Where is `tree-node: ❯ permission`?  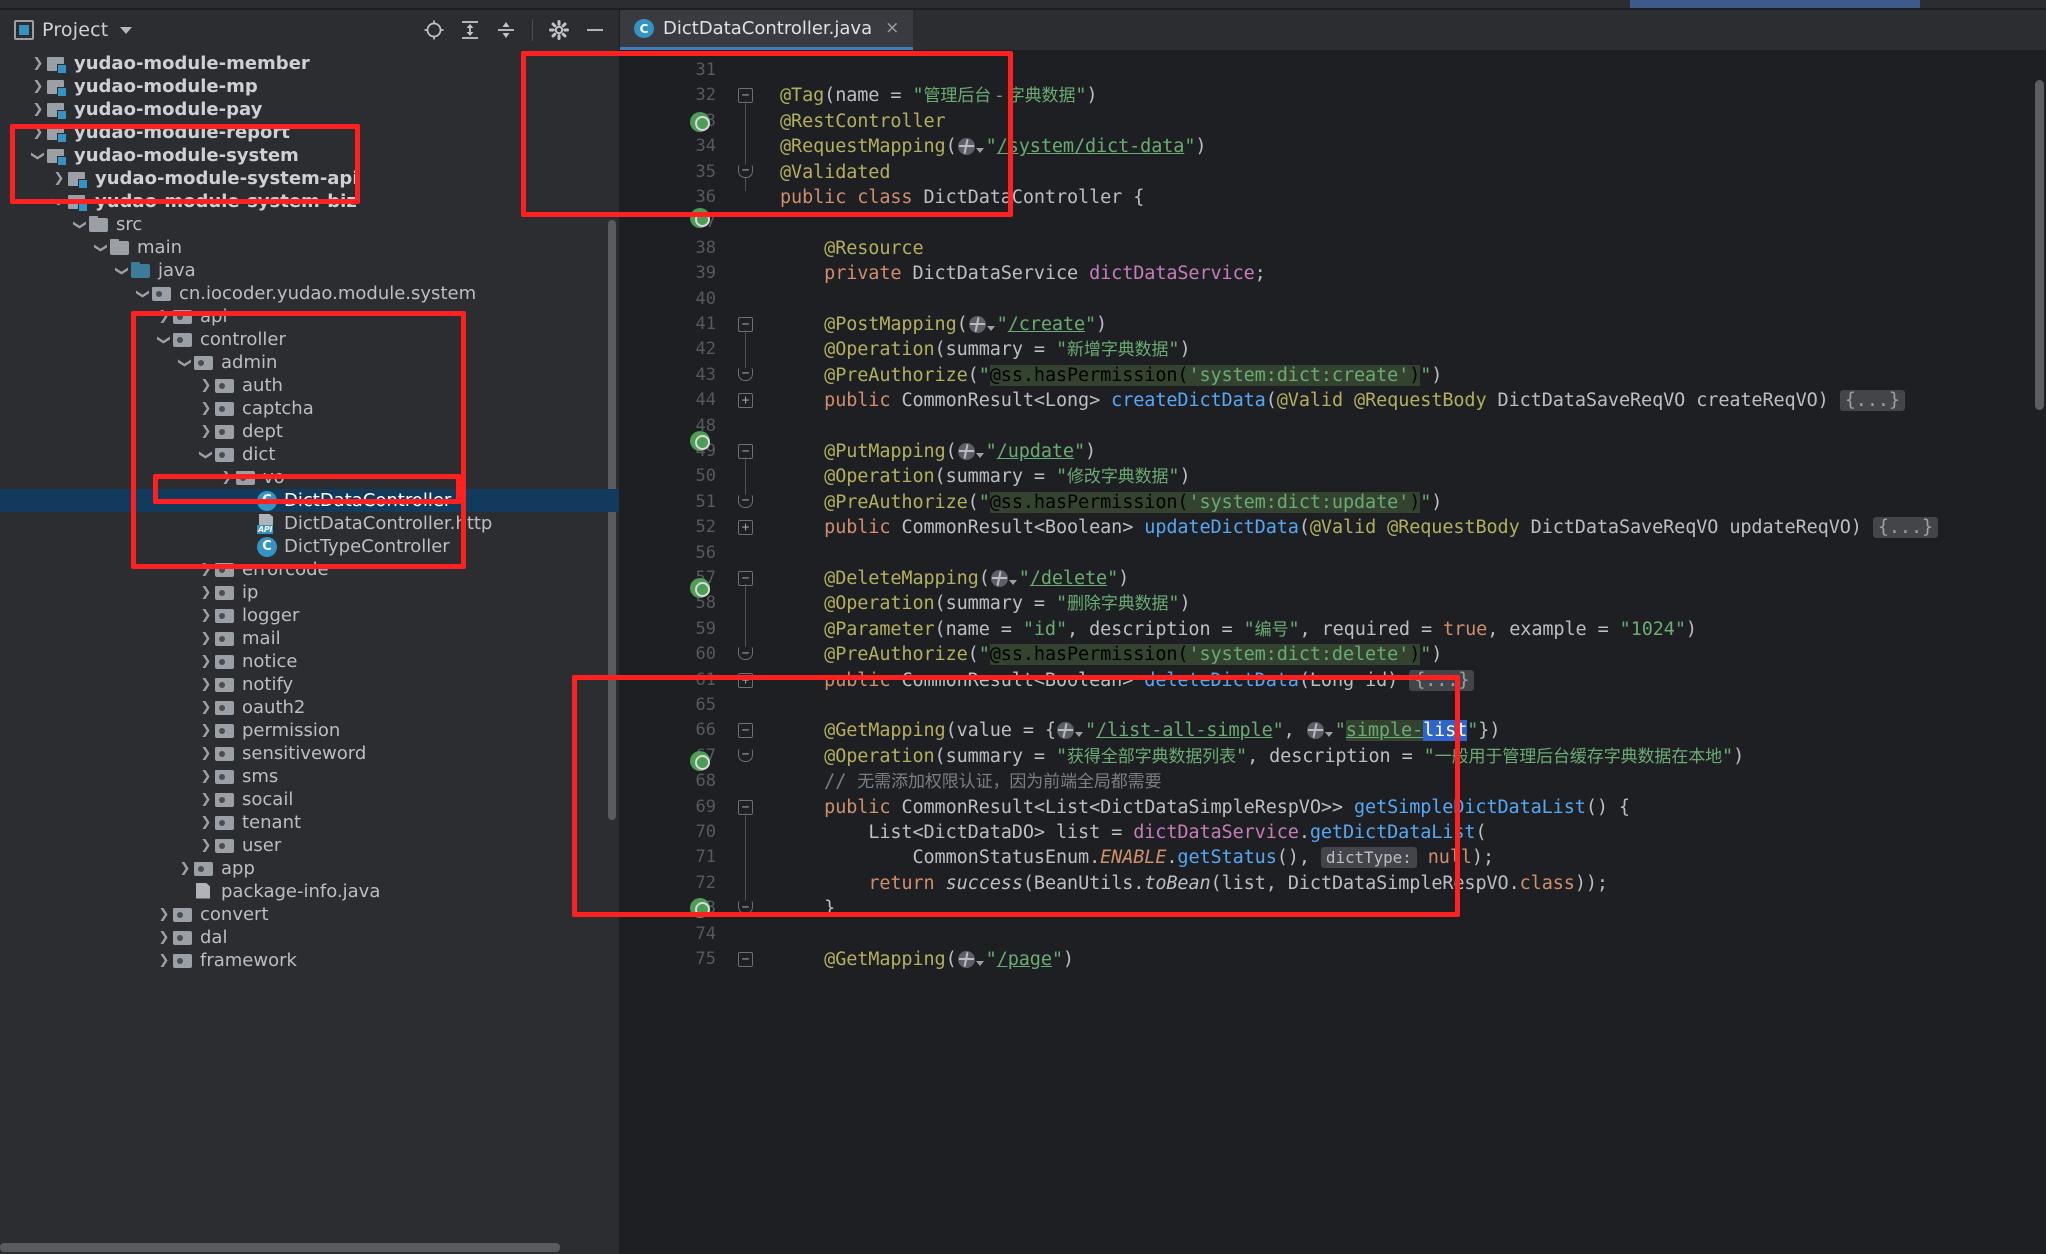 tree-node: ❯ permission is located at coordinates (309, 730).